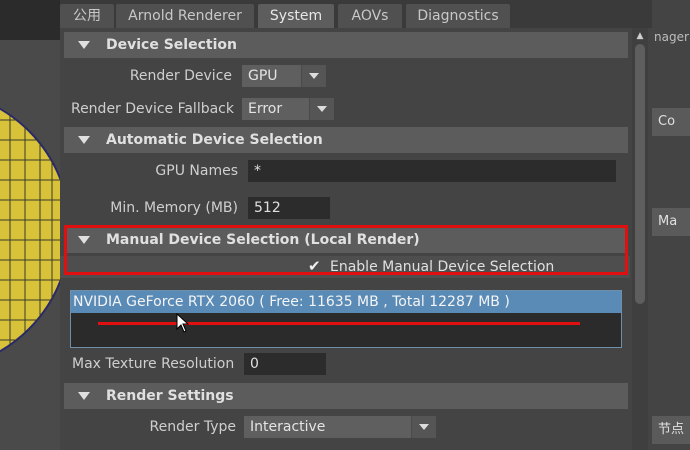  What do you see at coordinates (180, 76) in the screenshot?
I see `render-device-label: Render Device` at bounding box center [180, 76].